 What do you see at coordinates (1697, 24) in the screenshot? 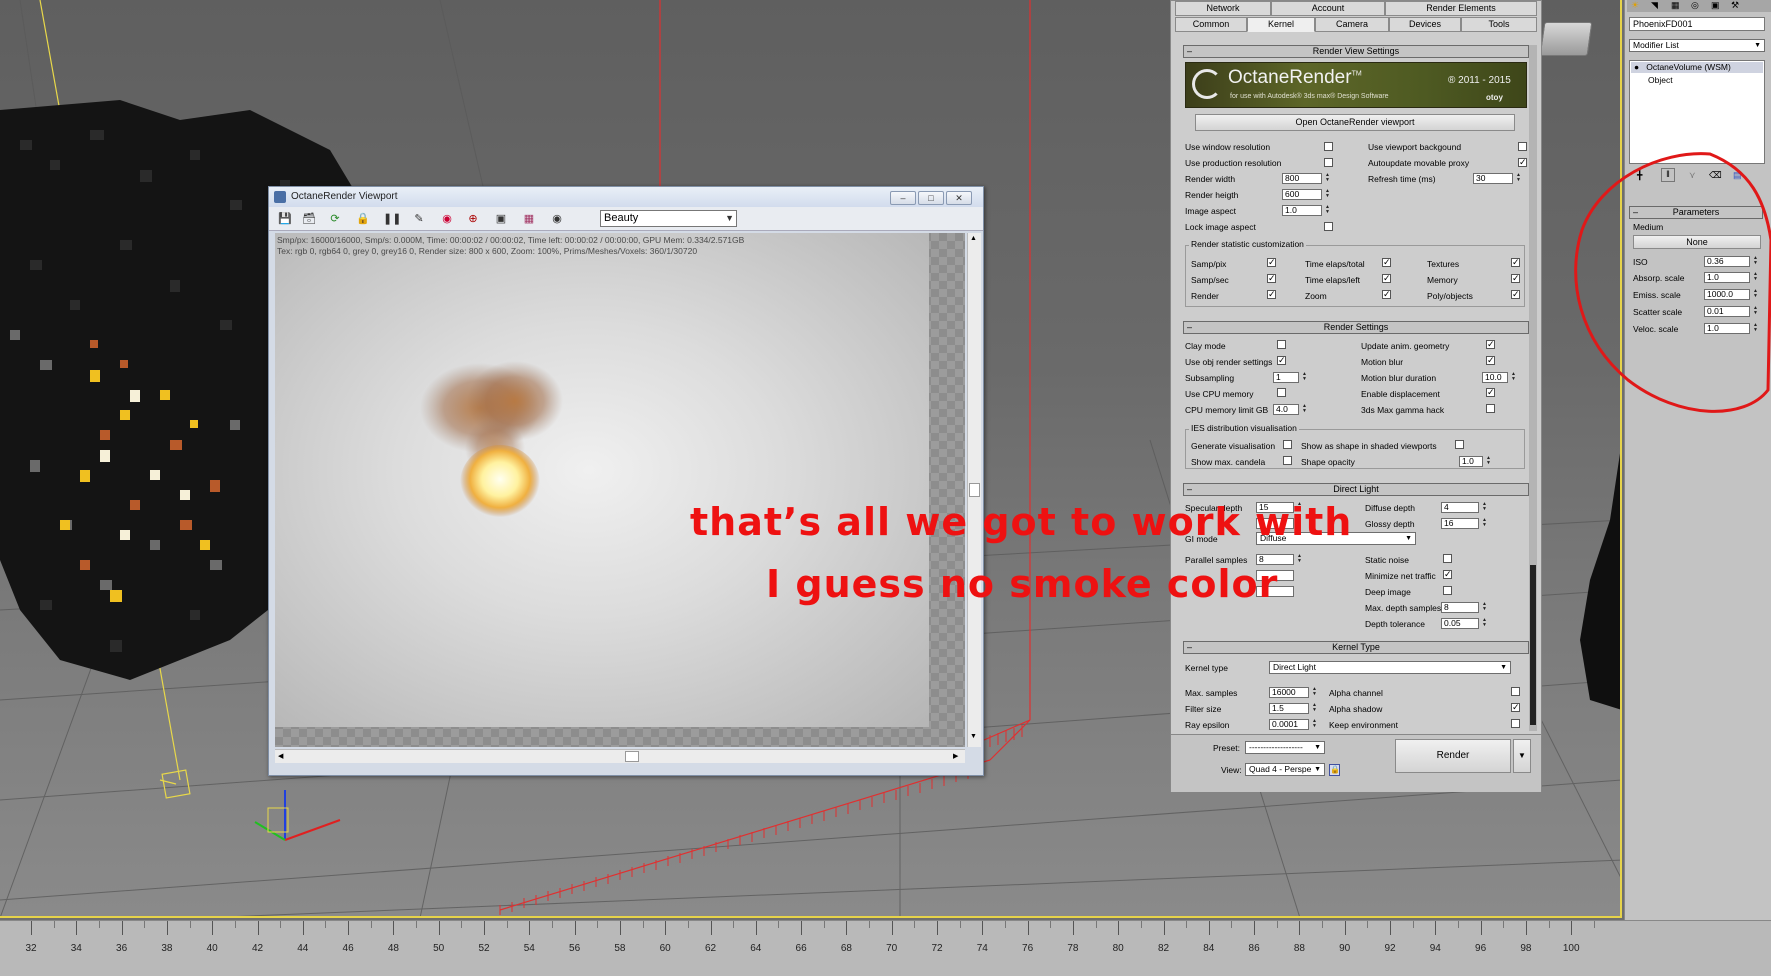
I see `object-name-field: PhoenixFD001` at bounding box center [1697, 24].